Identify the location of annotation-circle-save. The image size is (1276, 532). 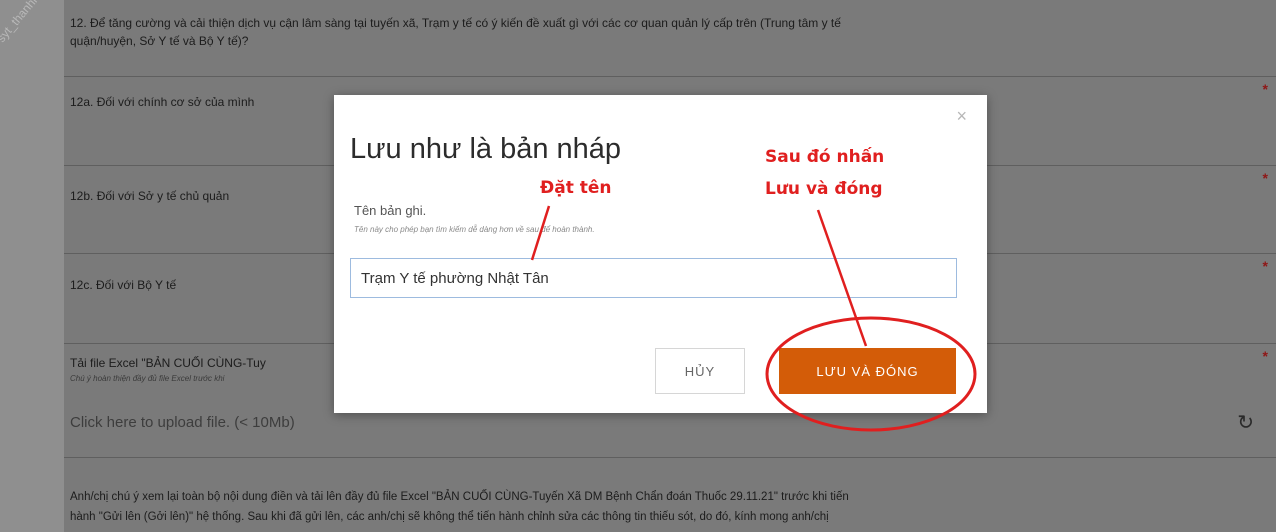
(871, 374).